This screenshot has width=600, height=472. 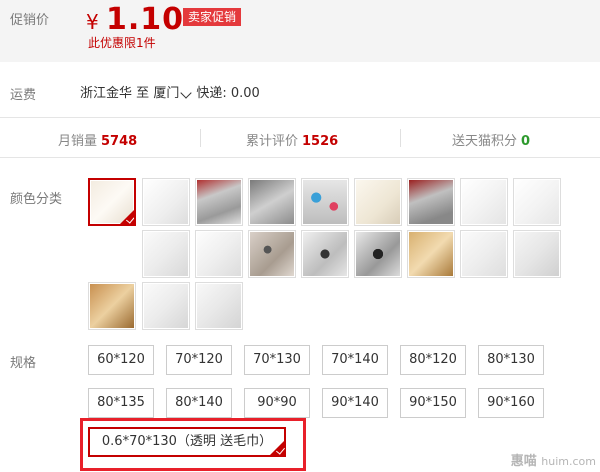 What do you see at coordinates (193, 444) in the screenshot?
I see `selected-option-highlight` at bounding box center [193, 444].